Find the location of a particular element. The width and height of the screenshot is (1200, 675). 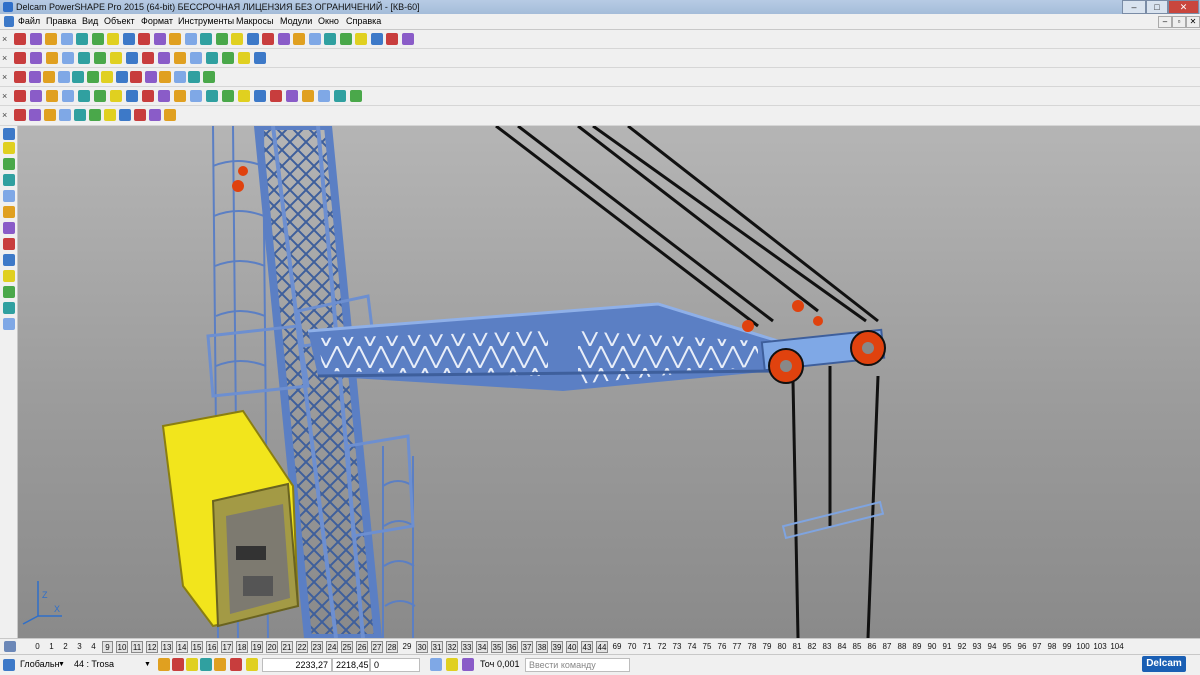

menu-file: Файл is located at coordinates (29, 21).